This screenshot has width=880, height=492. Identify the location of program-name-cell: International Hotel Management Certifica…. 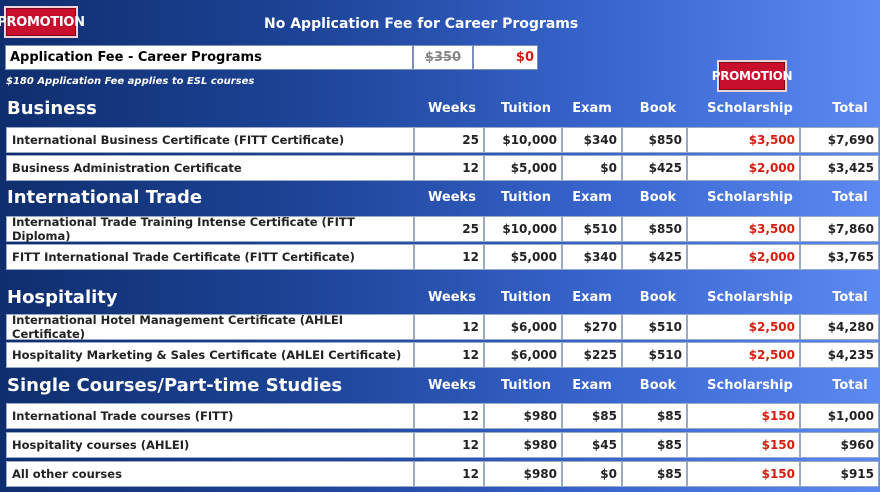
(210, 327).